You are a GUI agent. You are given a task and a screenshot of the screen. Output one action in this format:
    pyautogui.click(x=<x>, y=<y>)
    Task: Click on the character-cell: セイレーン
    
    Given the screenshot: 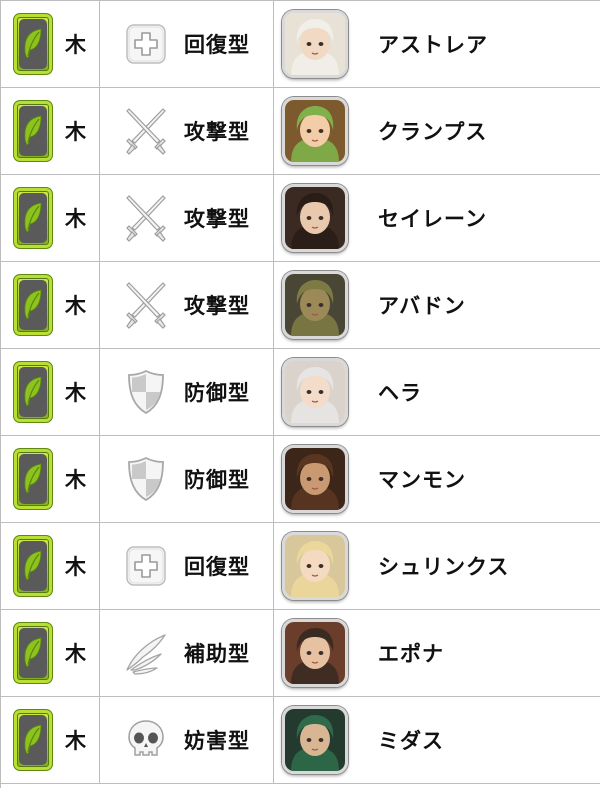 What is the action you would take?
    pyautogui.click(x=437, y=218)
    